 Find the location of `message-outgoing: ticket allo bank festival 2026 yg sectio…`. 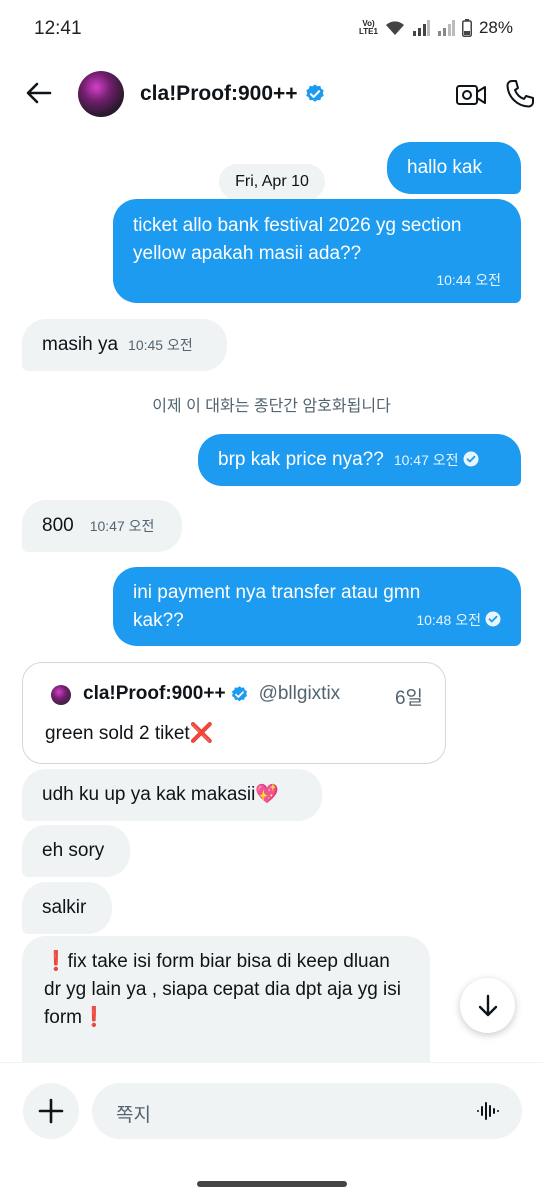

message-outgoing: ticket allo bank festival 2026 yg sectio… is located at coordinates (317, 251).